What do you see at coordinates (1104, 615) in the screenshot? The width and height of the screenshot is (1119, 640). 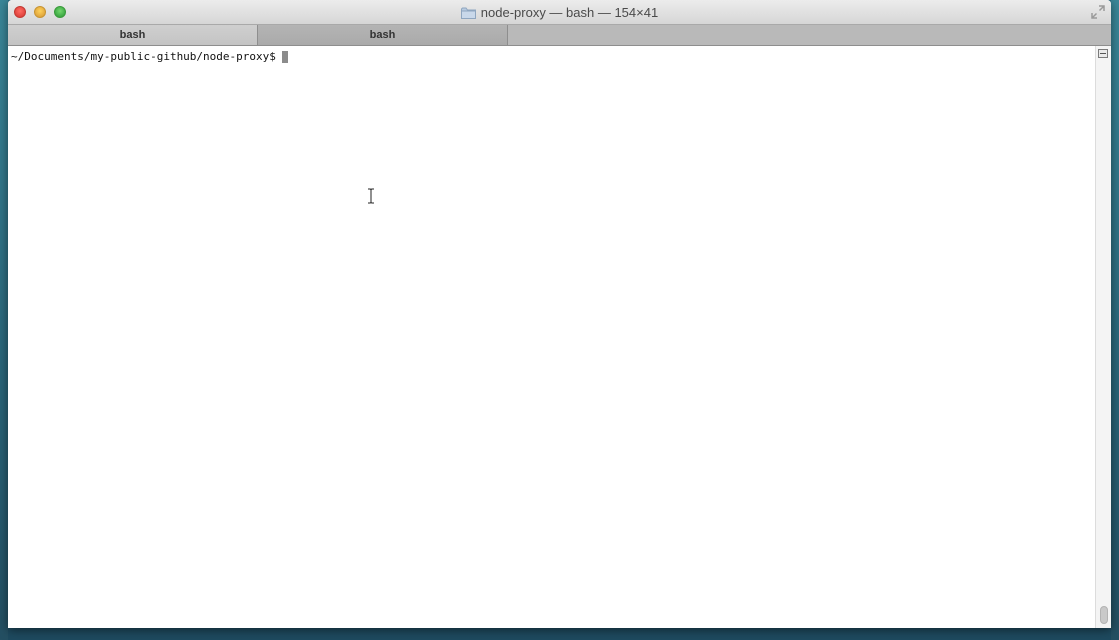 I see `scroll-thumb` at bounding box center [1104, 615].